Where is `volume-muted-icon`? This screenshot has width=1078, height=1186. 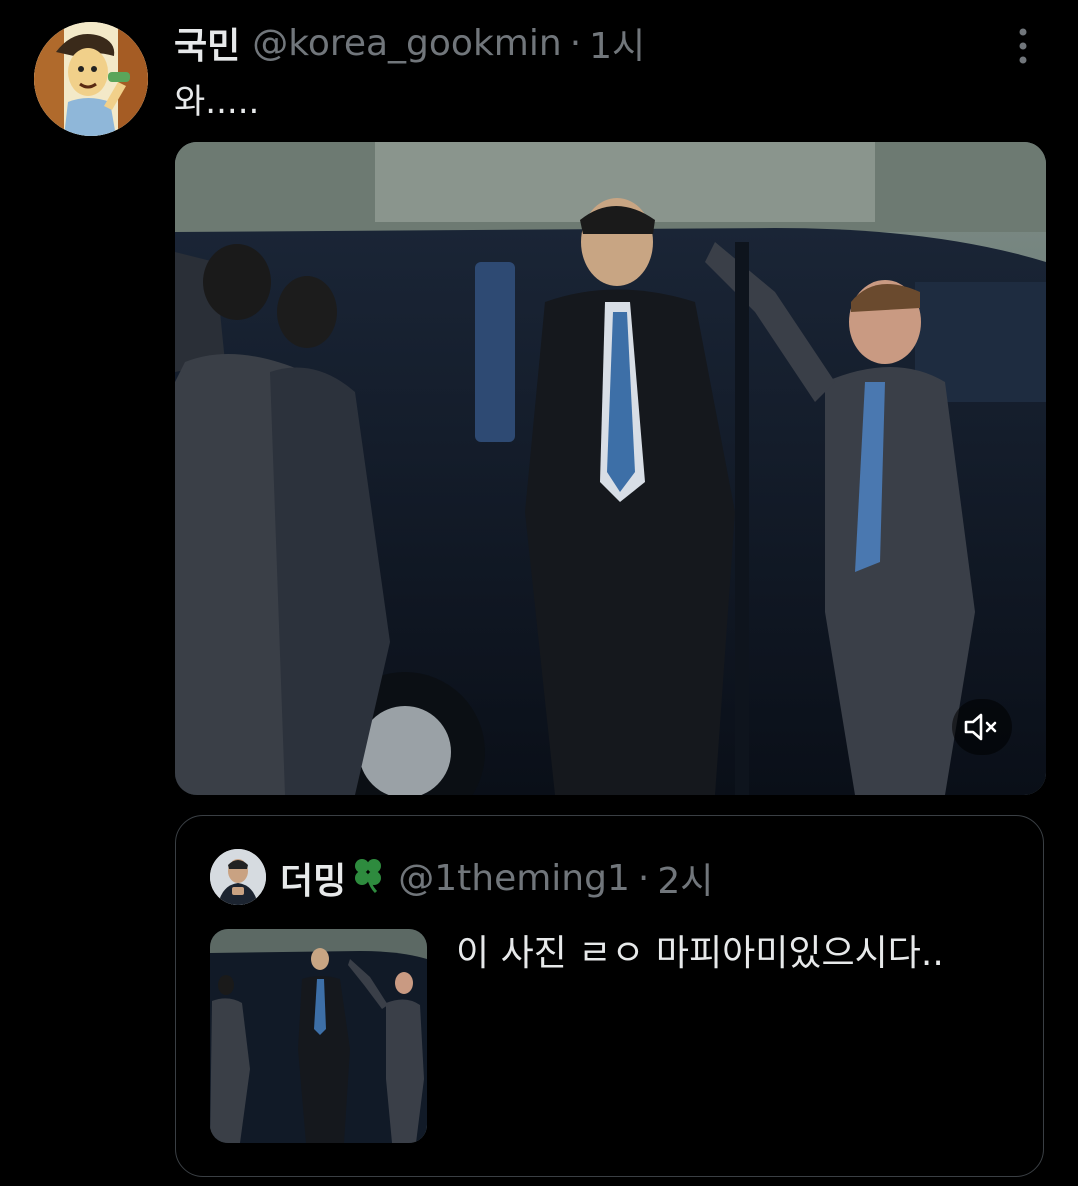
volume-muted-icon is located at coordinates (980, 727).